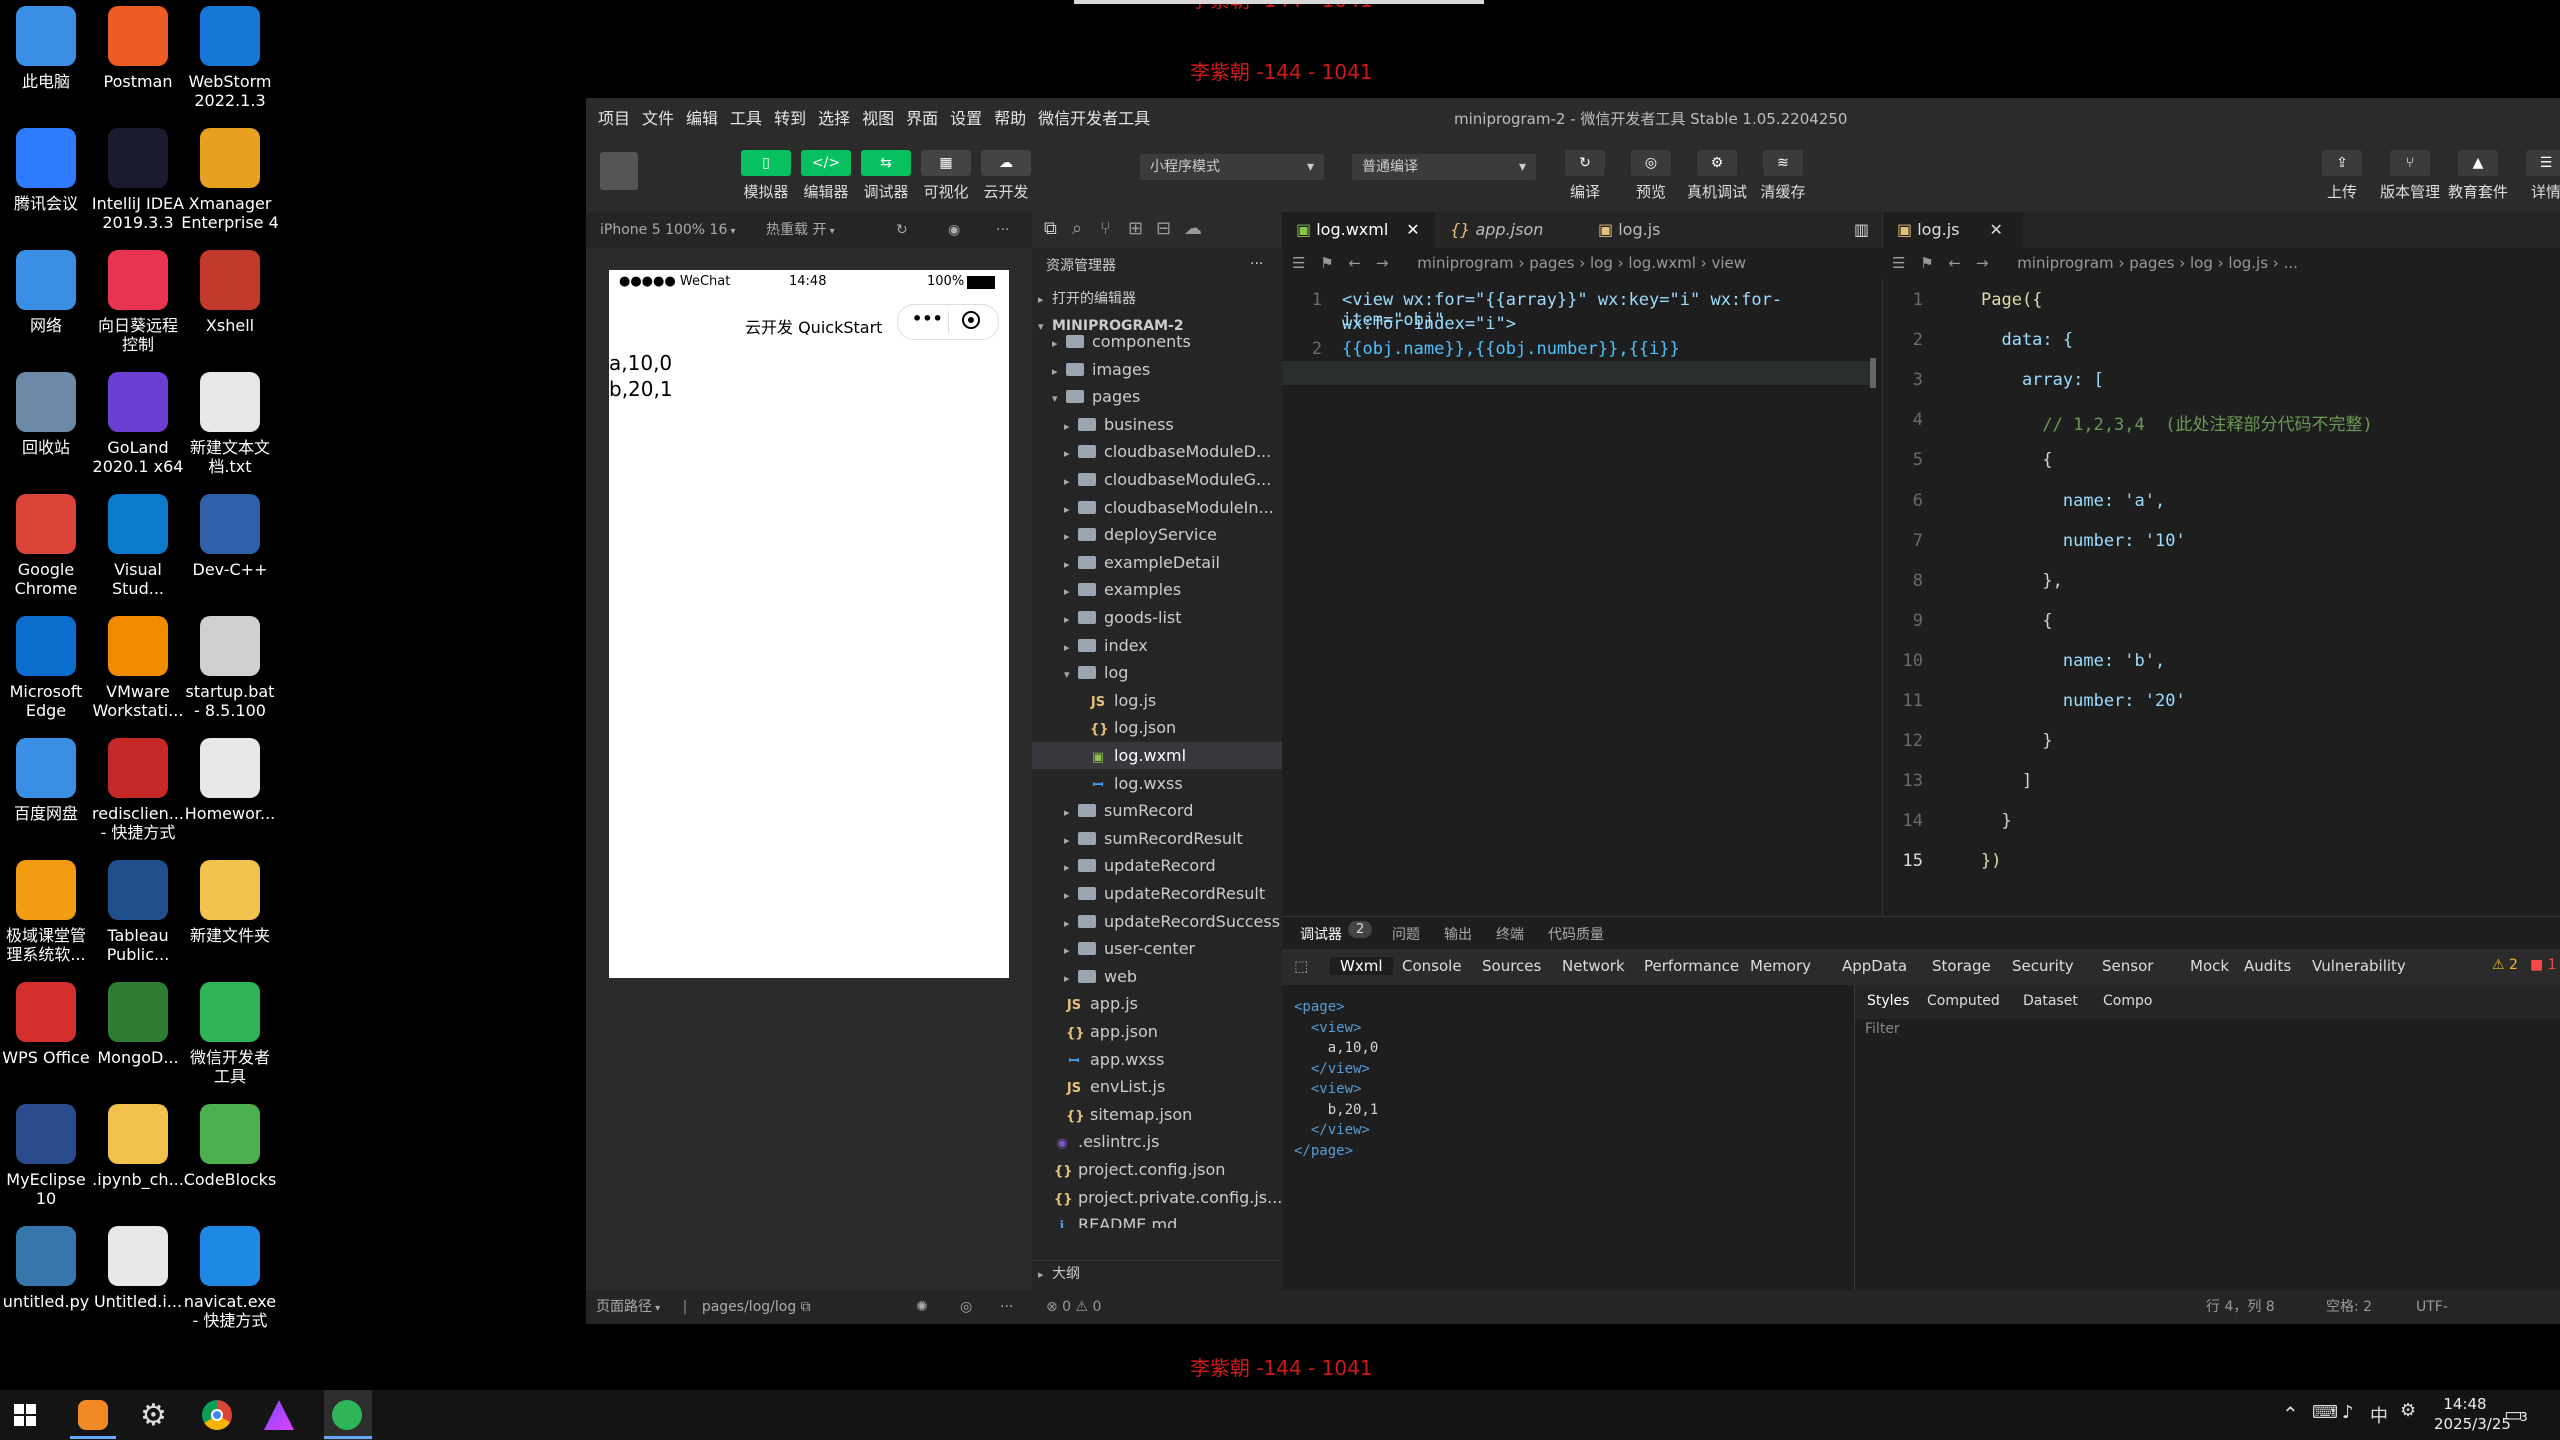 This screenshot has width=2560, height=1440. I want to click on folder-item: ▸ sumRecordResult, so click(1157, 838).